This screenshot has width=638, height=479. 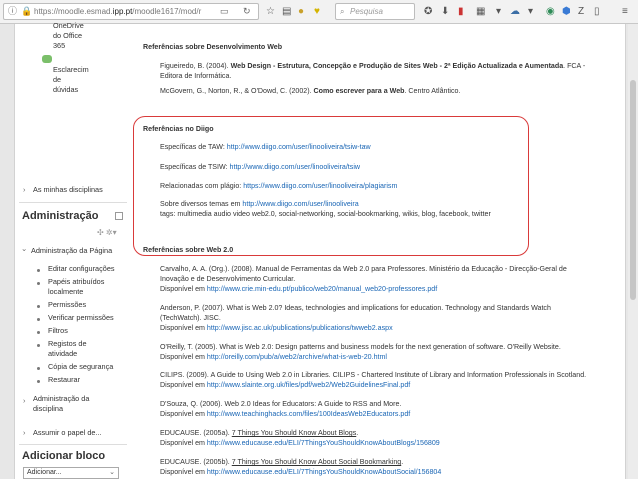 I want to click on move-gear-icons: ✣ ✲▾, so click(x=107, y=232).